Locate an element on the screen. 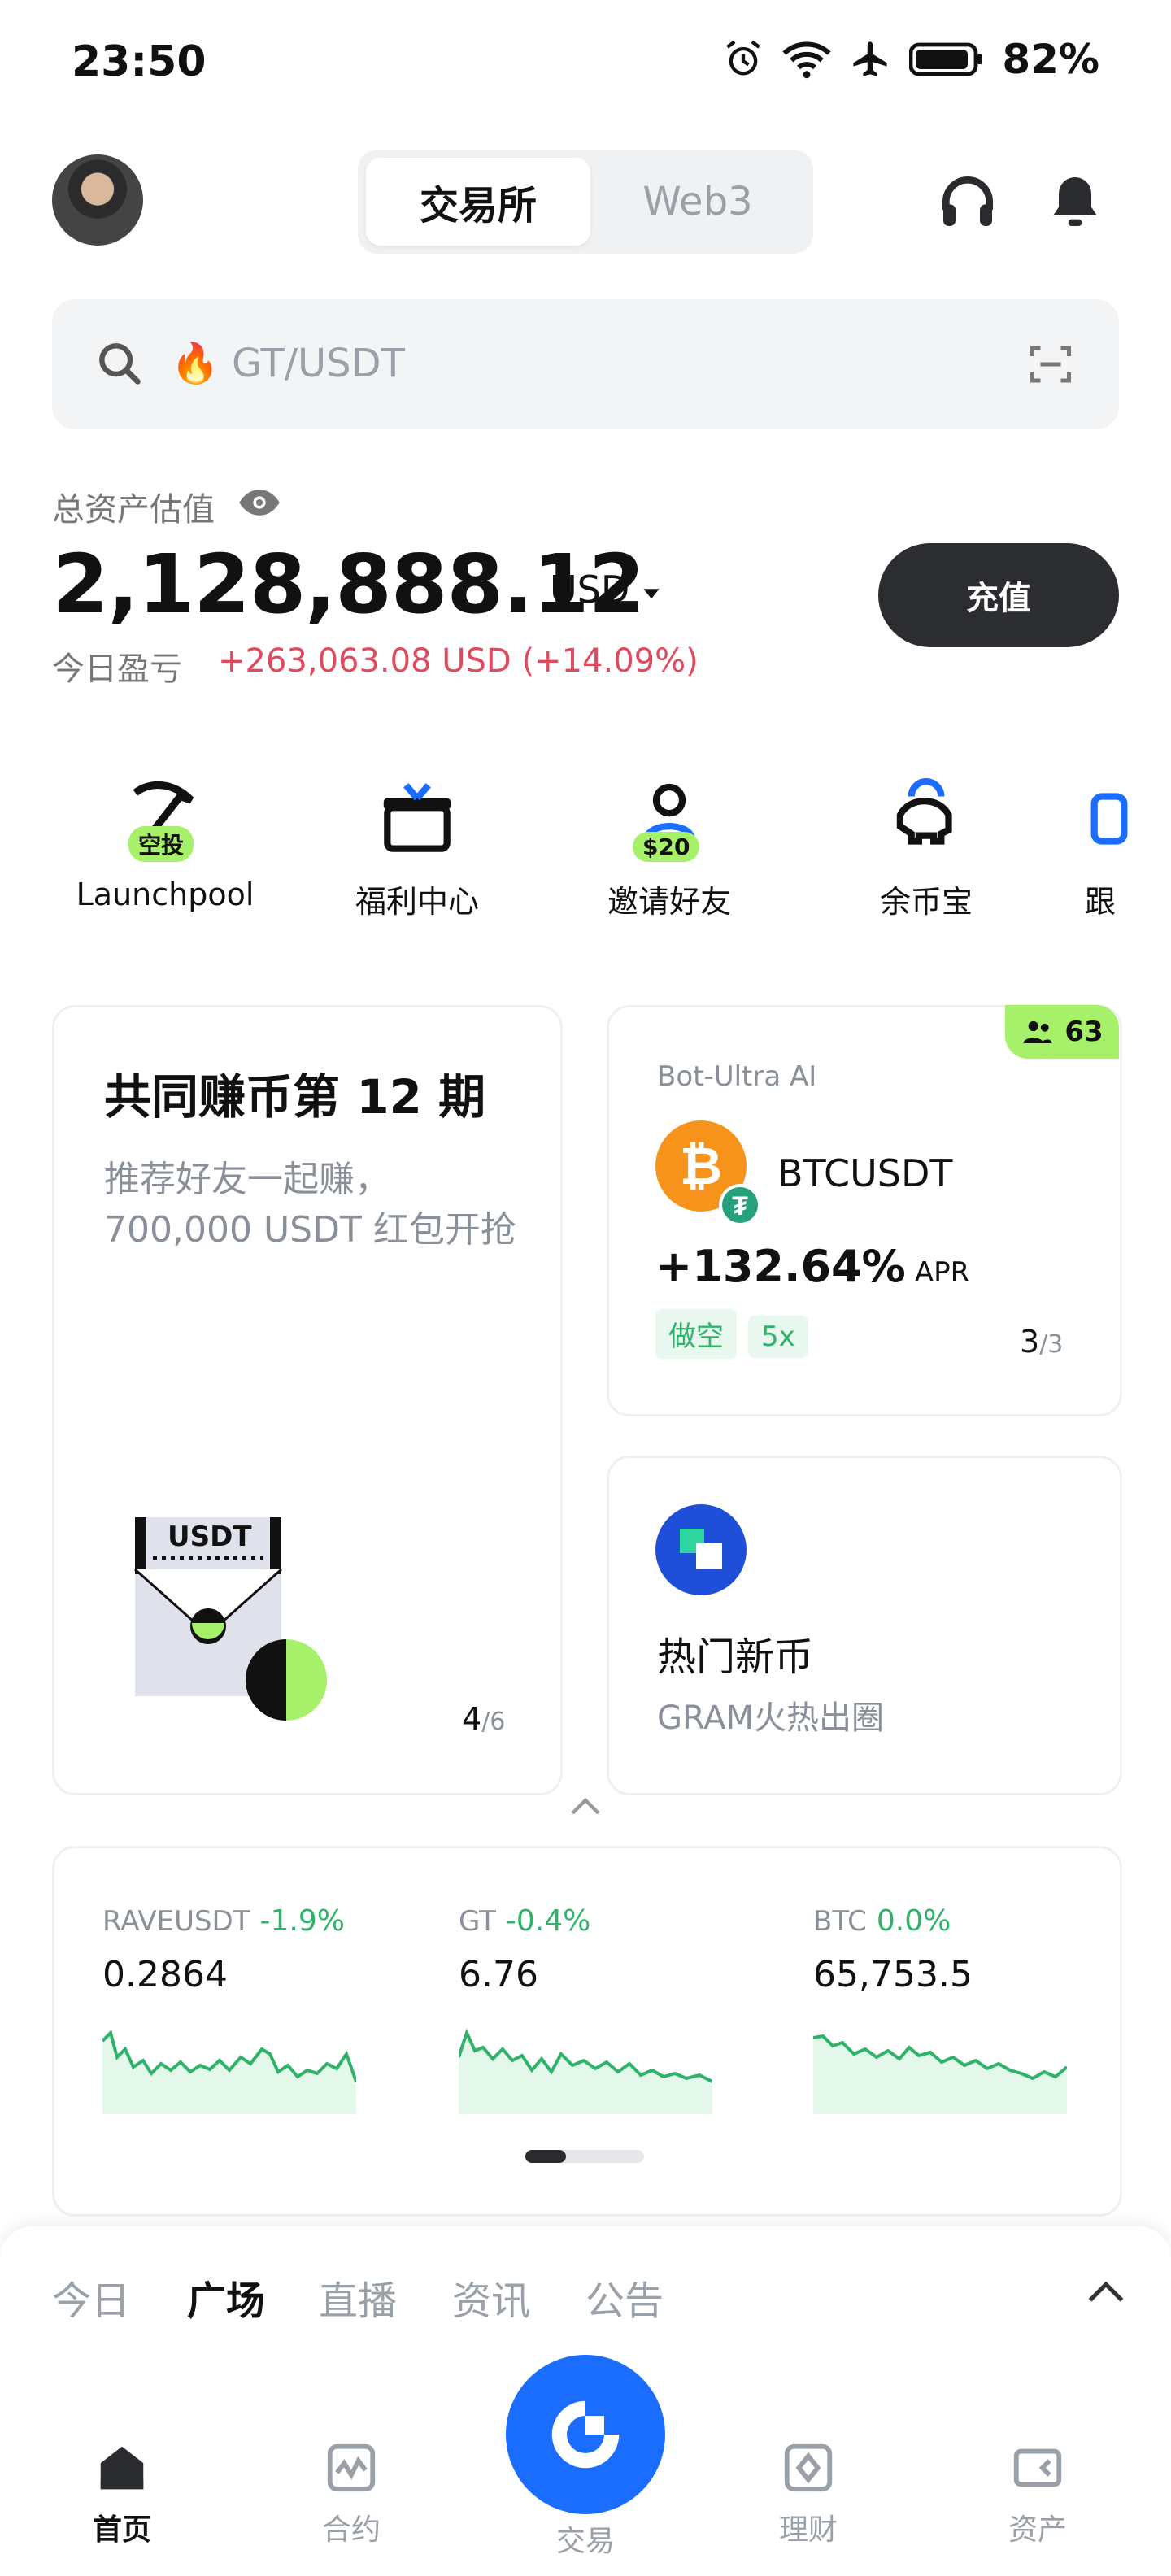 The height and width of the screenshot is (2576, 1171). piggy-bank-icon is located at coordinates (926, 819).